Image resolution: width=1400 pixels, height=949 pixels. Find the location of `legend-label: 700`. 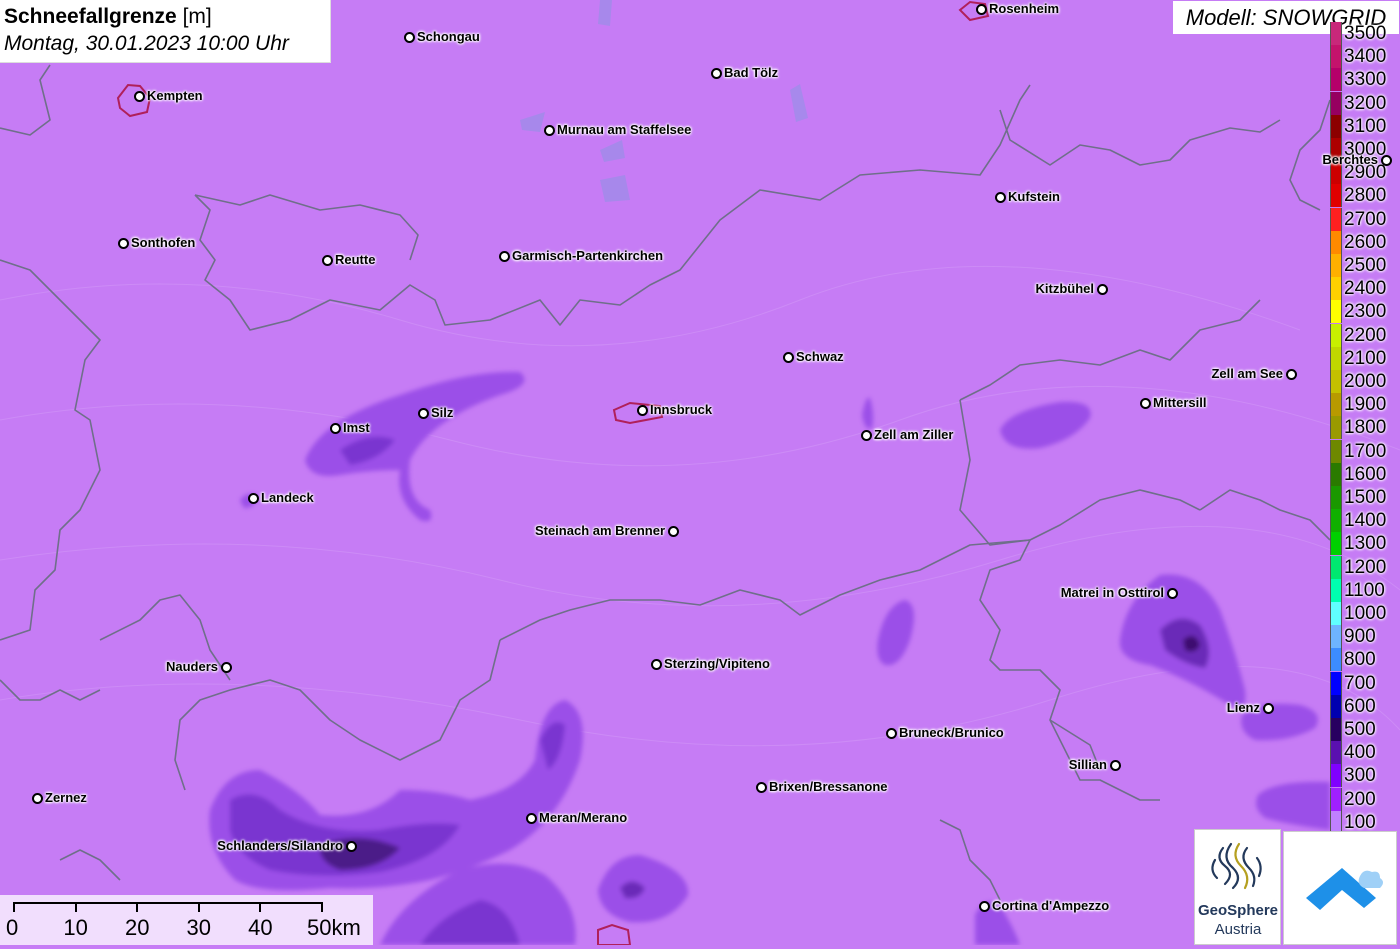

legend-label: 700 is located at coordinates (1360, 683).